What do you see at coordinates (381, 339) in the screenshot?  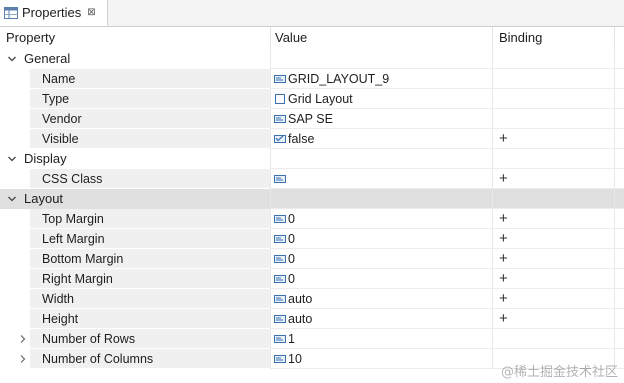 I see `property-value-cell: 1` at bounding box center [381, 339].